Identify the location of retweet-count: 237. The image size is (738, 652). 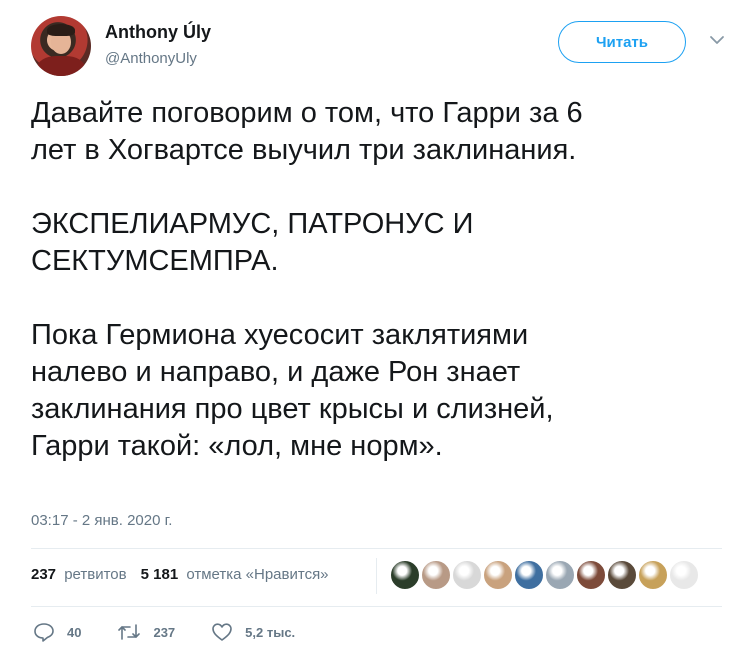
(164, 632).